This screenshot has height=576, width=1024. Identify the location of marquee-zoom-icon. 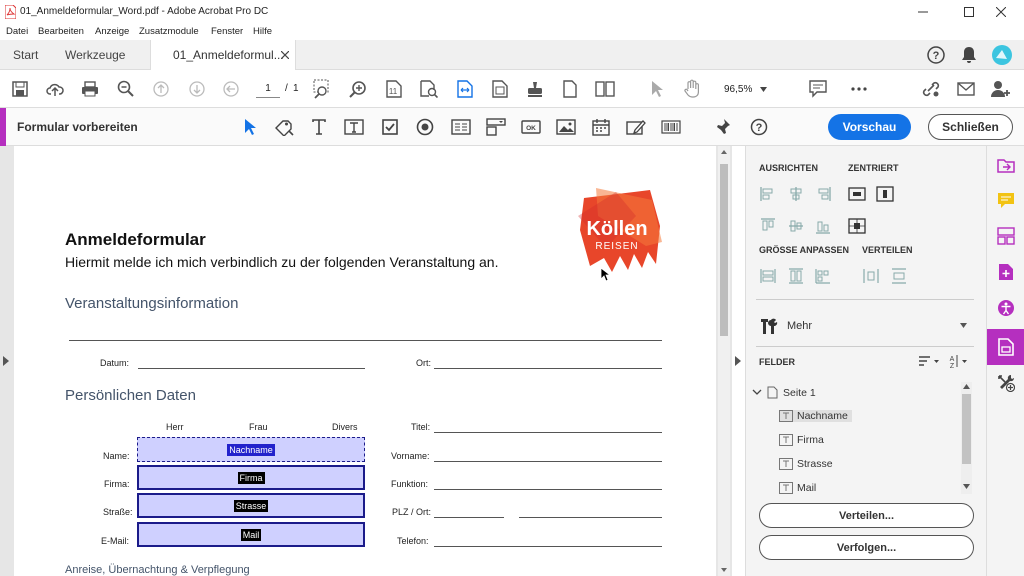
(323, 89).